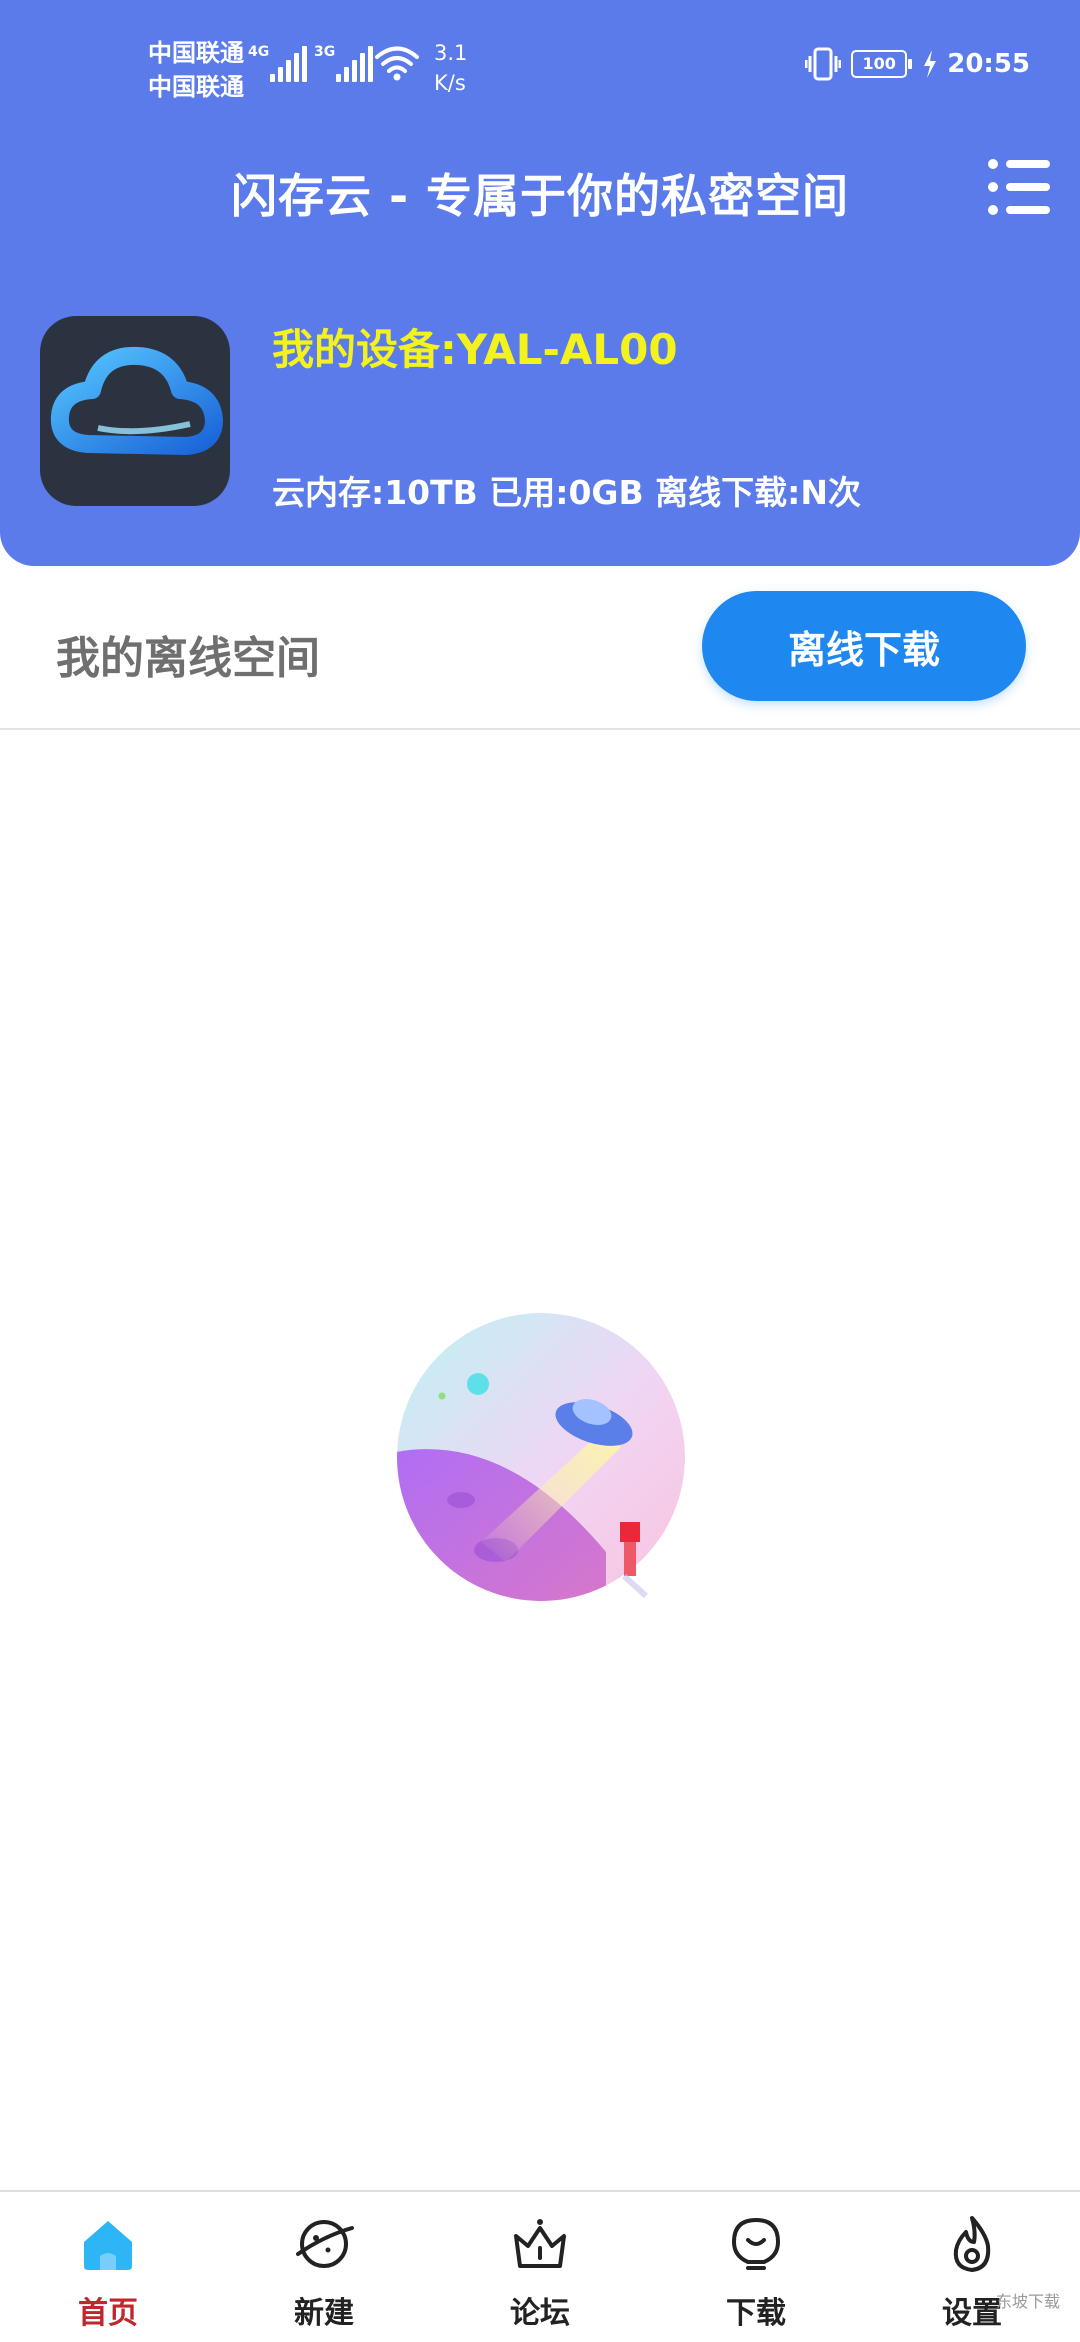  I want to click on menu-icon, so click(1019, 187).